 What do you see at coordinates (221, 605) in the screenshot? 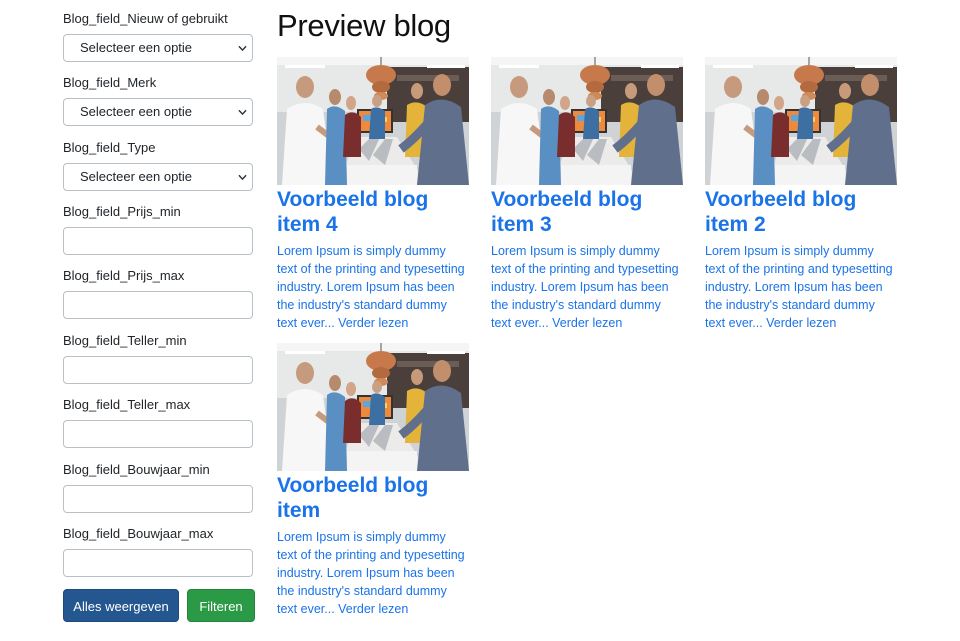
I see `filter-button: Filteren` at bounding box center [221, 605].